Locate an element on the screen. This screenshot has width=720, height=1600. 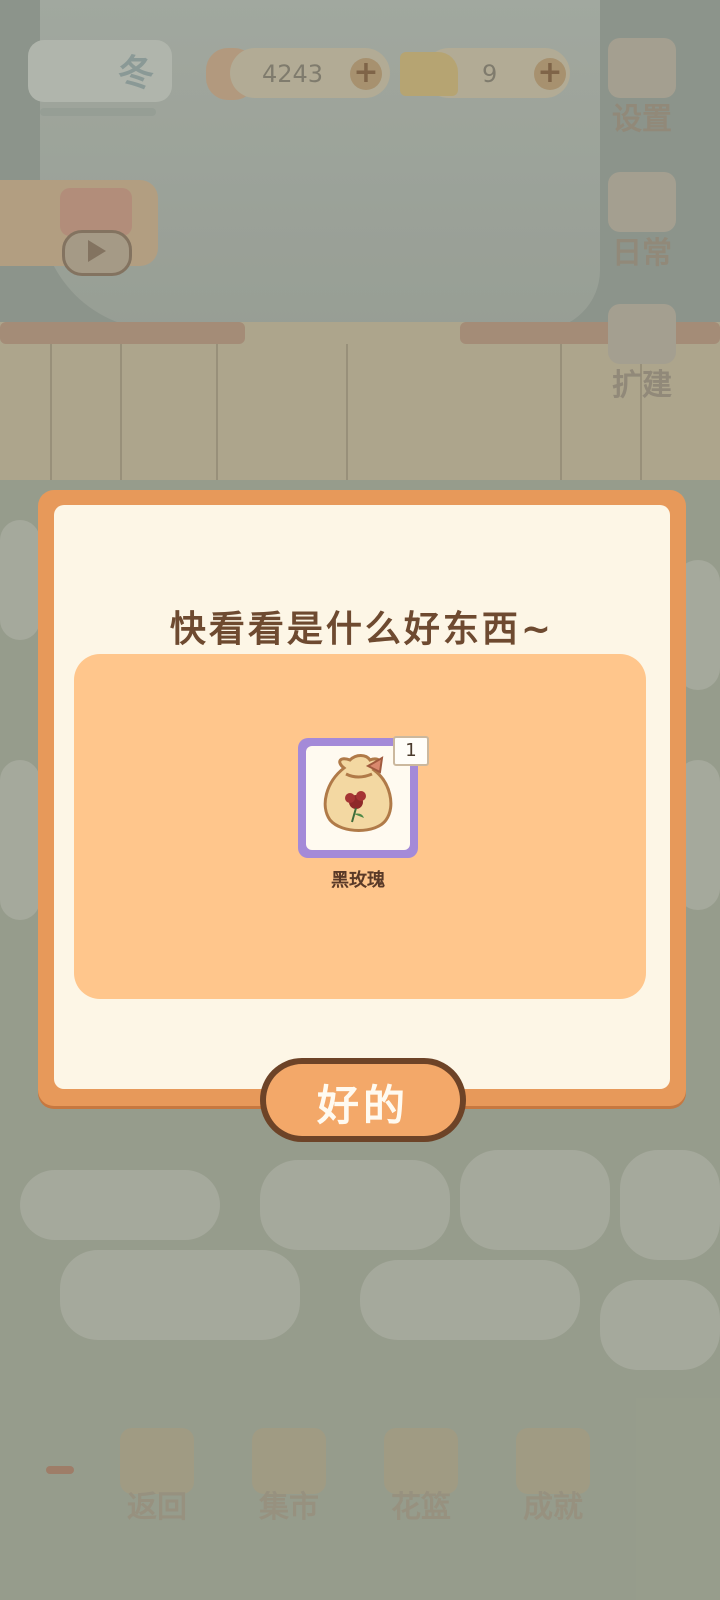
dialog-title: 快看看是什么好东西~ is located at coordinates (362, 629).